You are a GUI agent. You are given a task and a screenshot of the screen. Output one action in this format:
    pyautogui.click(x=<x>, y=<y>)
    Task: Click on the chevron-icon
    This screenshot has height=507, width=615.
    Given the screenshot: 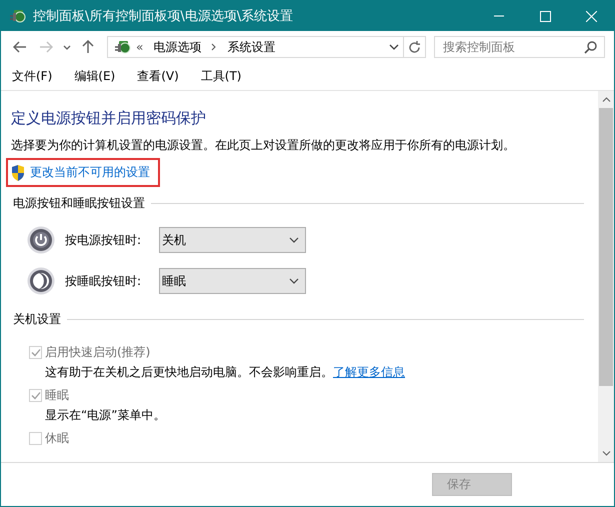 What is the action you would take?
    pyautogui.click(x=214, y=47)
    